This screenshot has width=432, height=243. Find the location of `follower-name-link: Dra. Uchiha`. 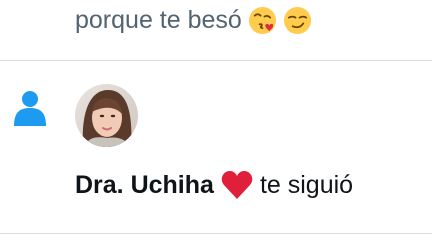

follower-name-link: Dra. Uchiha is located at coordinates (144, 185).